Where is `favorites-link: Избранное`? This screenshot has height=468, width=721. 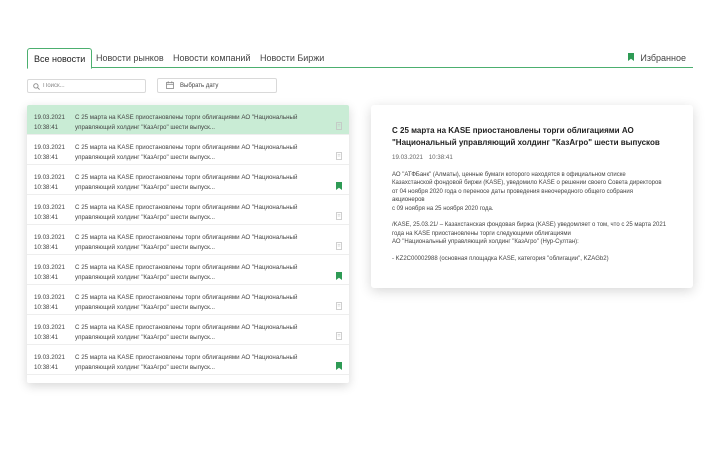 favorites-link: Избранное is located at coordinates (657, 58).